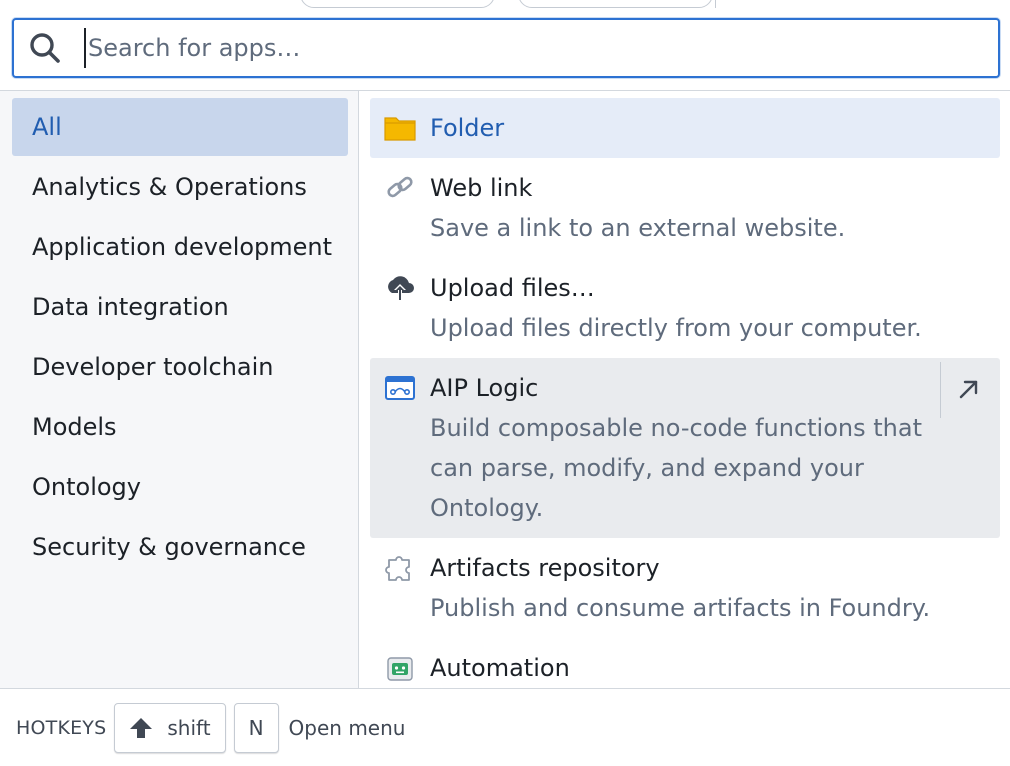  I want to click on shift-arrow-icon, so click(141, 728).